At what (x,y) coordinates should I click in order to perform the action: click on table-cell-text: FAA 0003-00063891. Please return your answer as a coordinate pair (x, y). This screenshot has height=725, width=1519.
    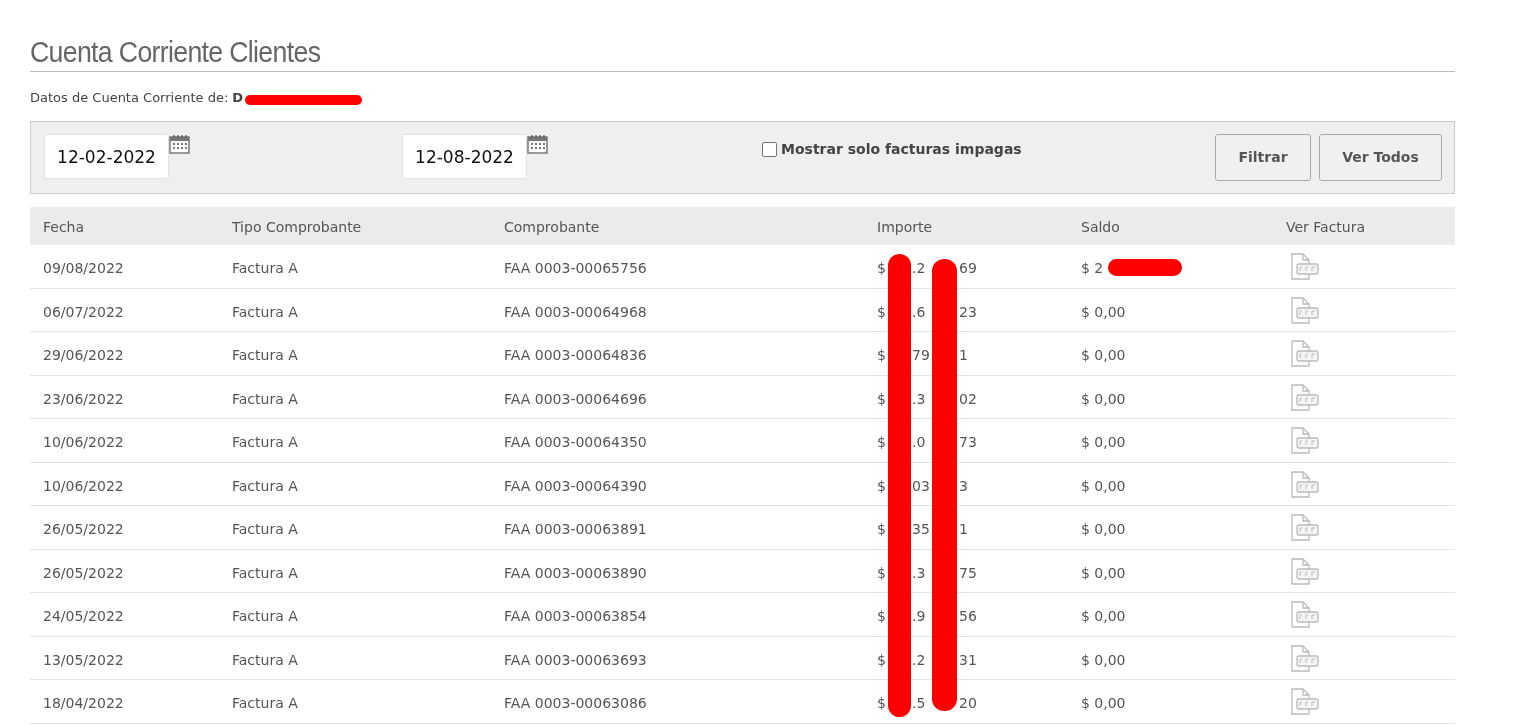
    Looking at the image, I should click on (575, 529).